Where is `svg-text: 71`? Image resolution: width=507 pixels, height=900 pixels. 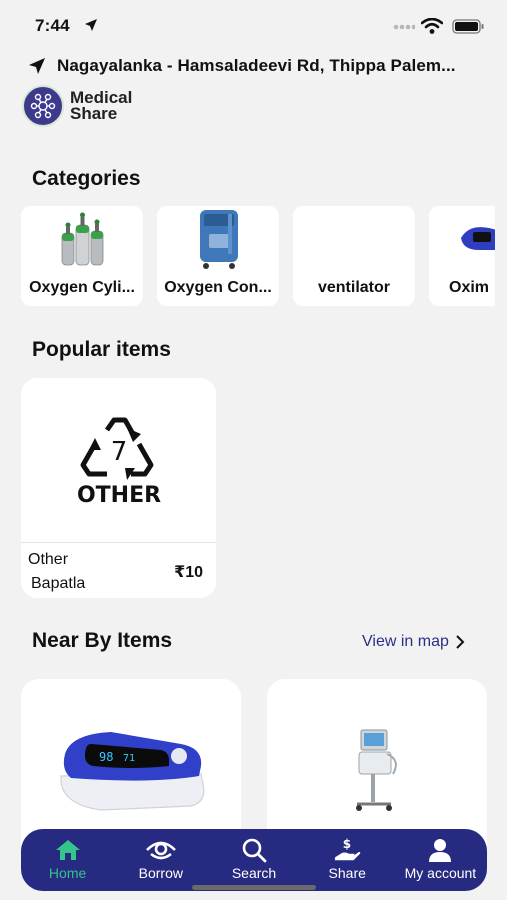 svg-text: 71 is located at coordinates (129, 758).